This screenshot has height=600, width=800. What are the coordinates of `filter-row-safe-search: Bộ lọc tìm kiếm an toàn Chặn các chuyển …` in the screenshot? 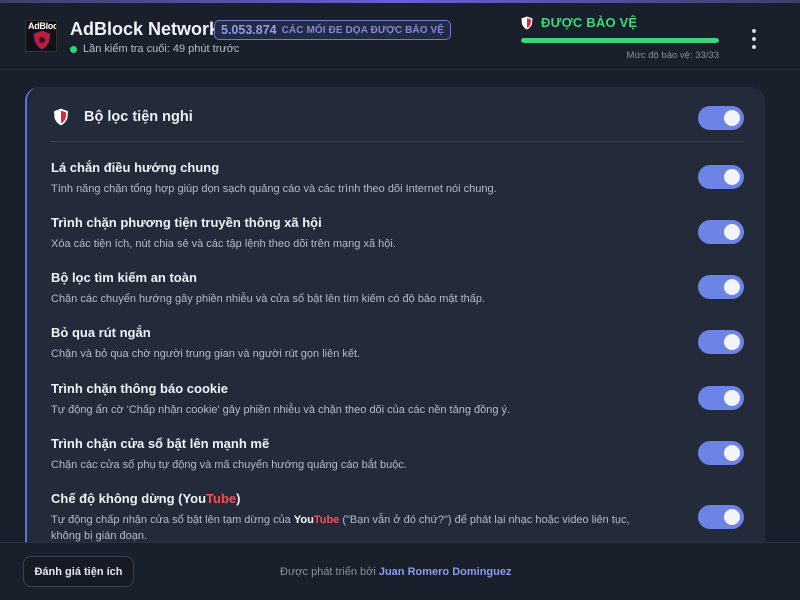 It's located at (397, 288).